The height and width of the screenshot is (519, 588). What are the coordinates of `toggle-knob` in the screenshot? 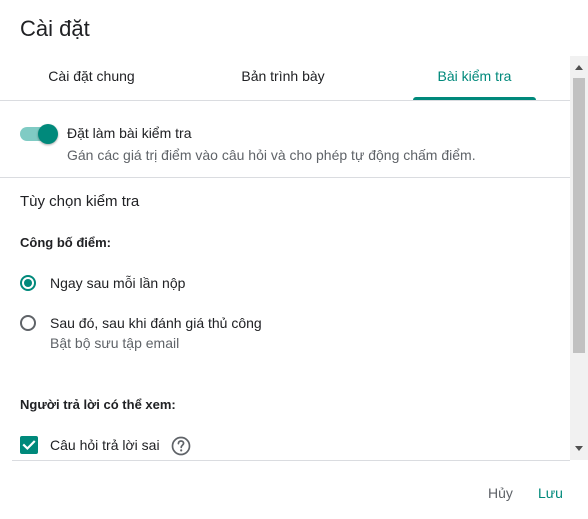 It's located at (48, 134).